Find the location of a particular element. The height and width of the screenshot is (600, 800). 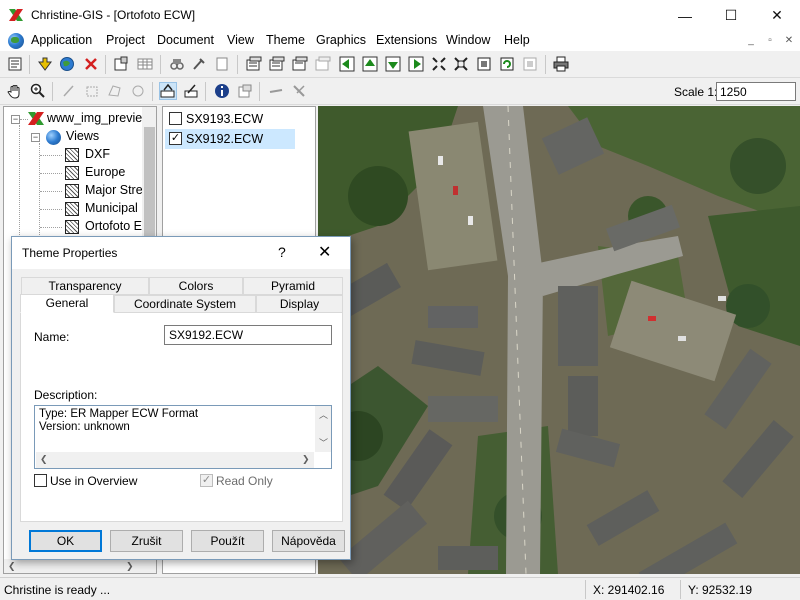

zoom-previous-icon is located at coordinates (507, 64).